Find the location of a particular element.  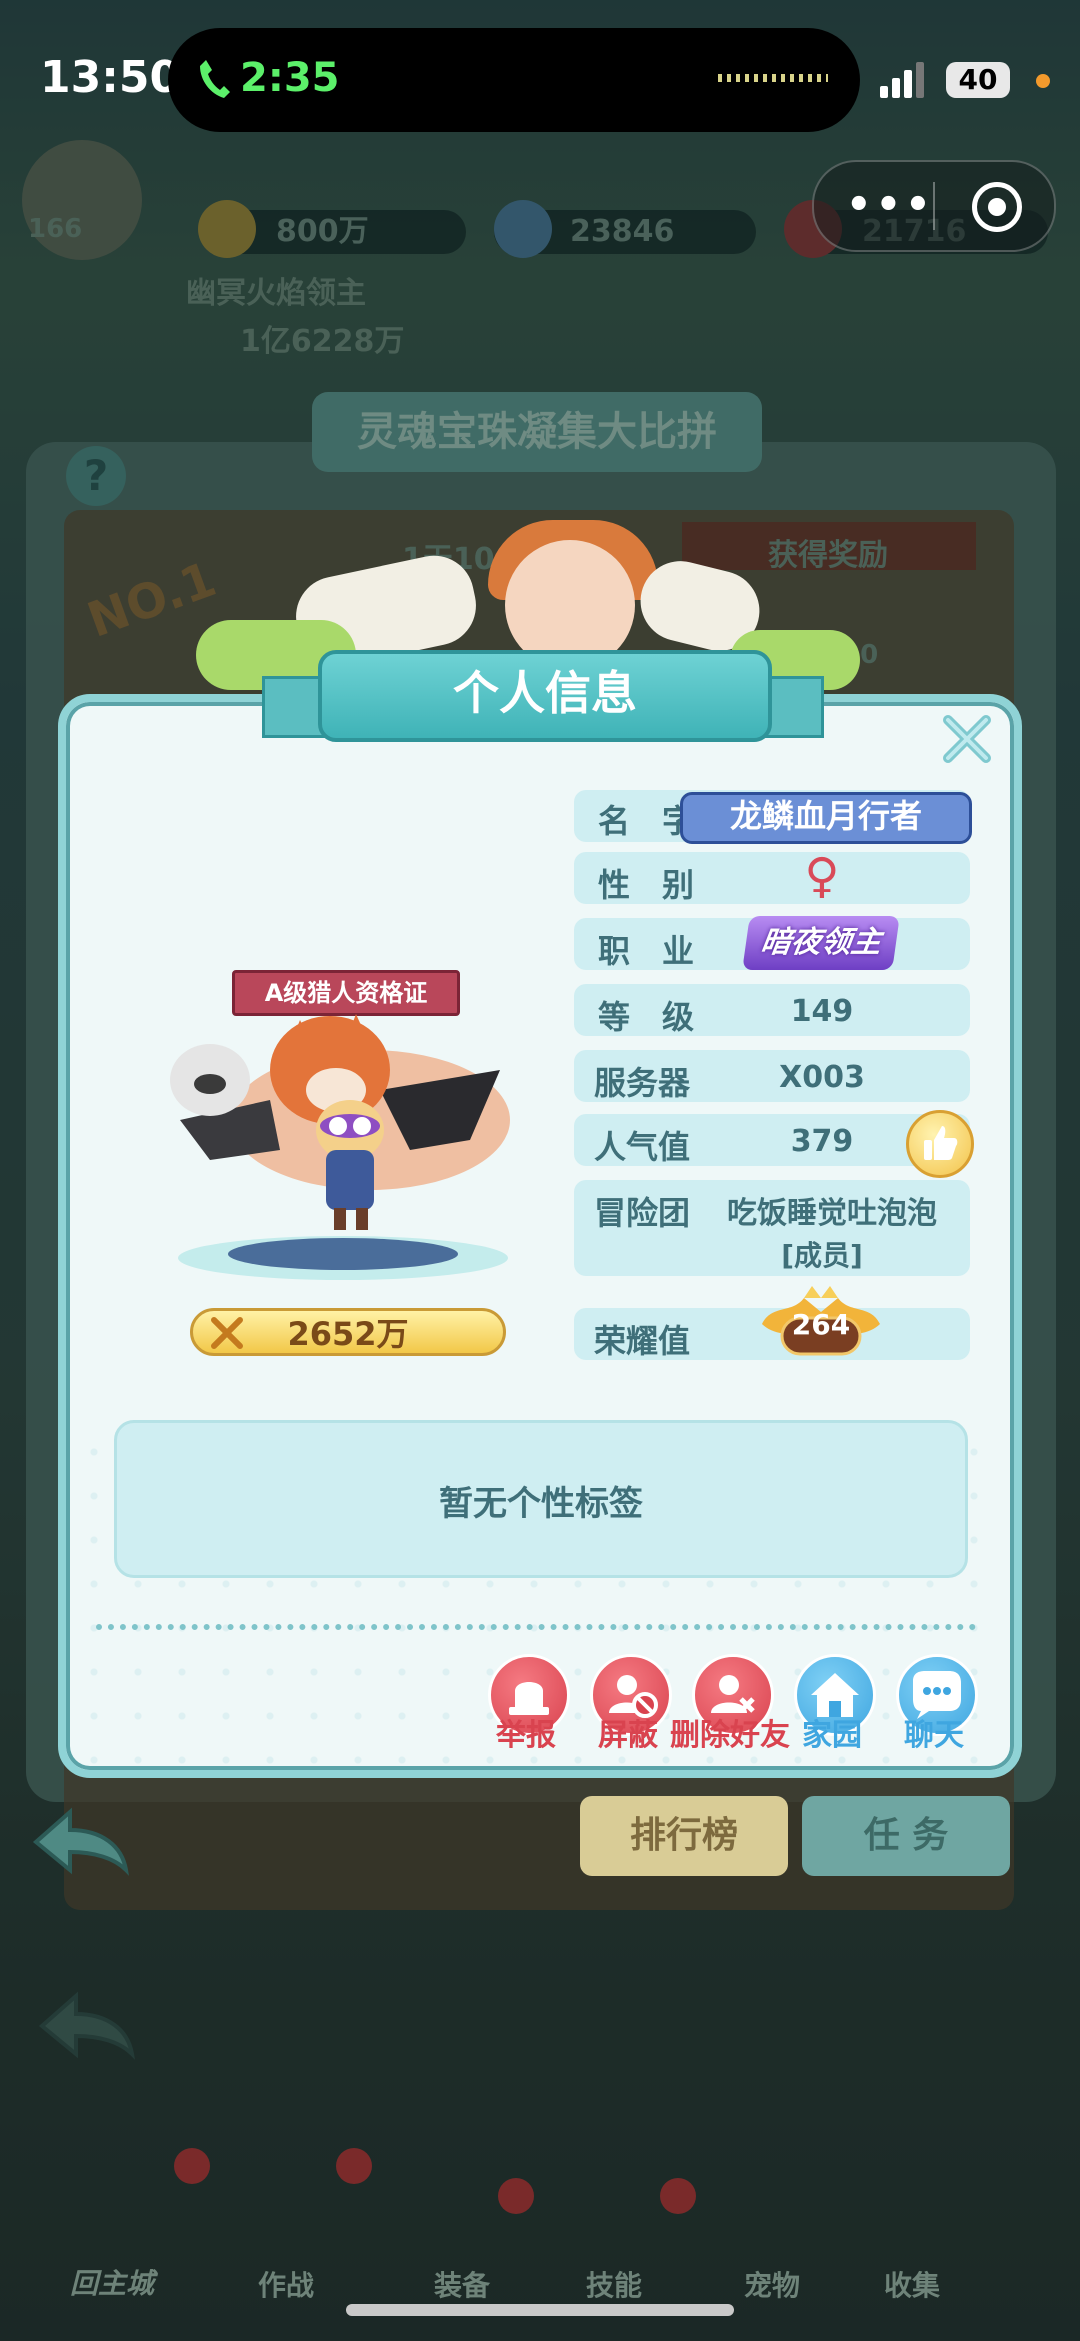

gender-label: 性 别 is located at coordinates (646, 885).